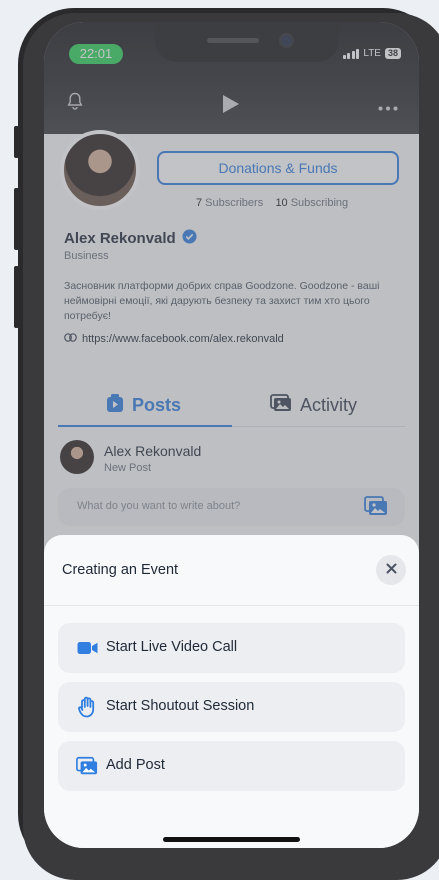 The height and width of the screenshot is (880, 439). What do you see at coordinates (231, 766) in the screenshot?
I see `add-post-button: Add Post` at bounding box center [231, 766].